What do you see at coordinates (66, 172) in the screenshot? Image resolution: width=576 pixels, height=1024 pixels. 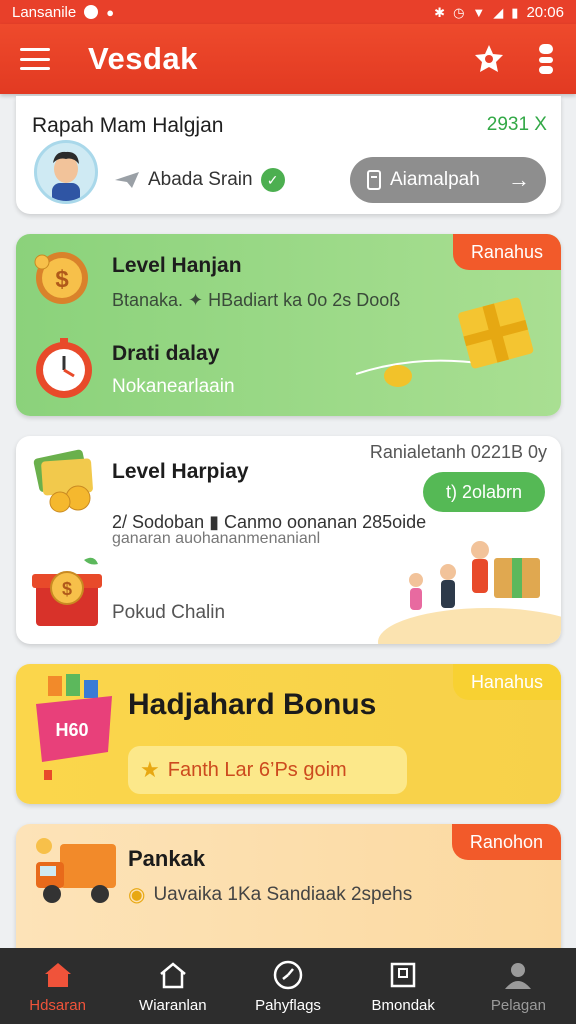 I see `avatar` at bounding box center [66, 172].